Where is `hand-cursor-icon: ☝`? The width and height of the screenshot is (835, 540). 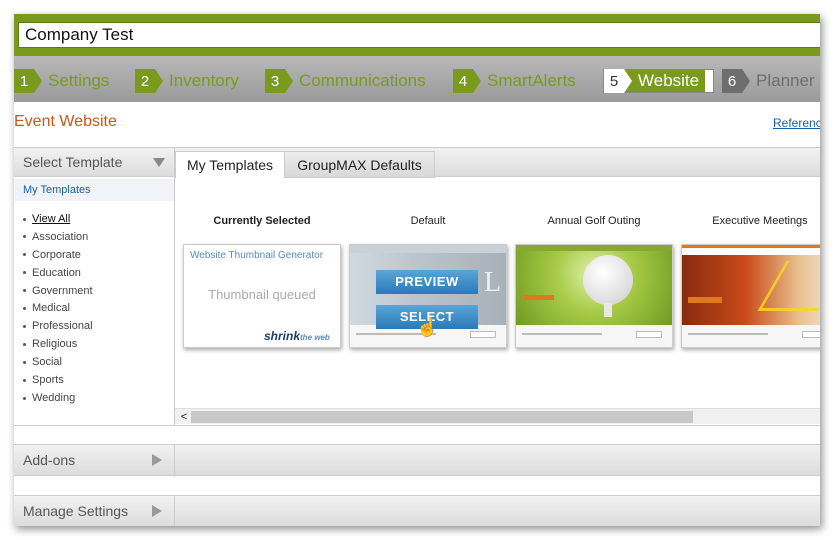 hand-cursor-icon: ☝ is located at coordinates (427, 327).